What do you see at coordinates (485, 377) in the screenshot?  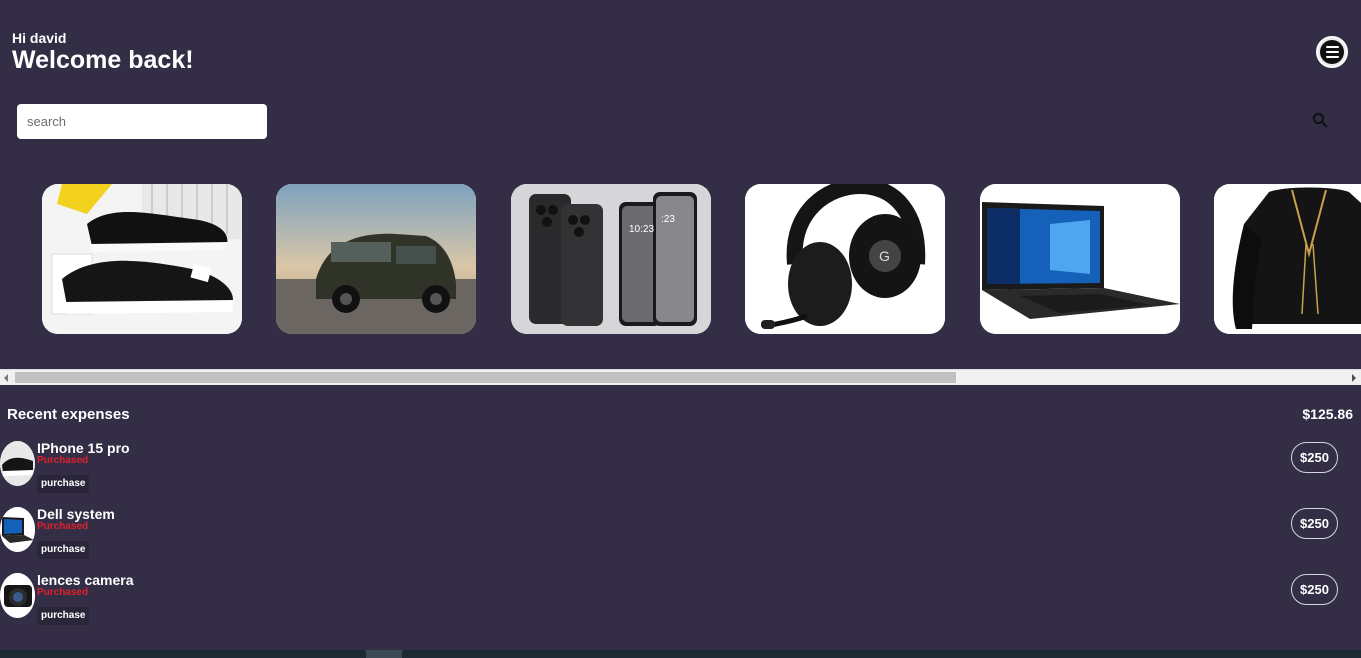 I see `scrollbar-thumb` at bounding box center [485, 377].